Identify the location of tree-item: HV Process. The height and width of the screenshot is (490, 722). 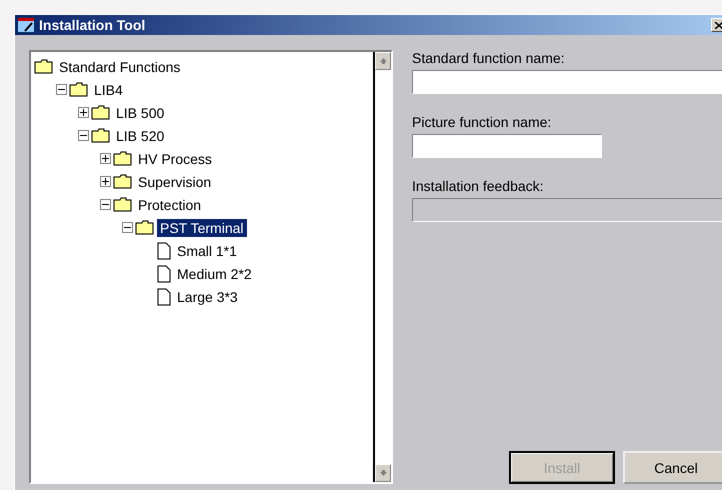
(175, 159).